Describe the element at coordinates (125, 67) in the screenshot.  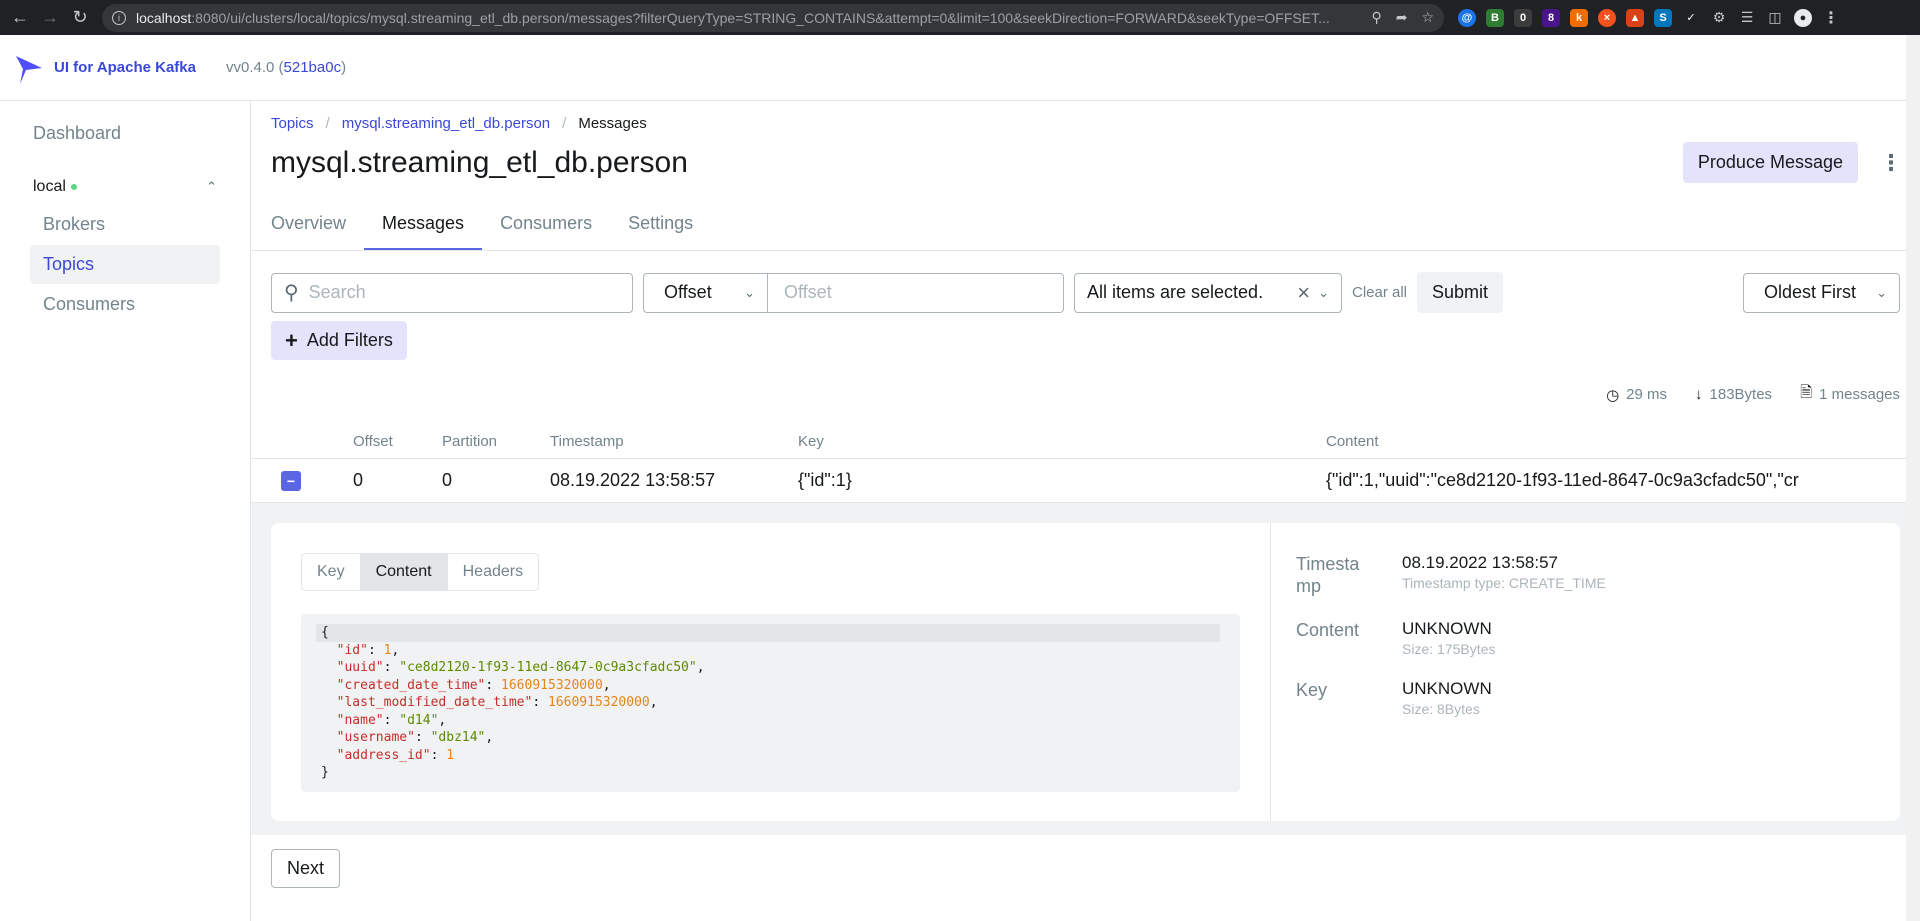
I see `app-name: UI for Apache Kafka` at that location.